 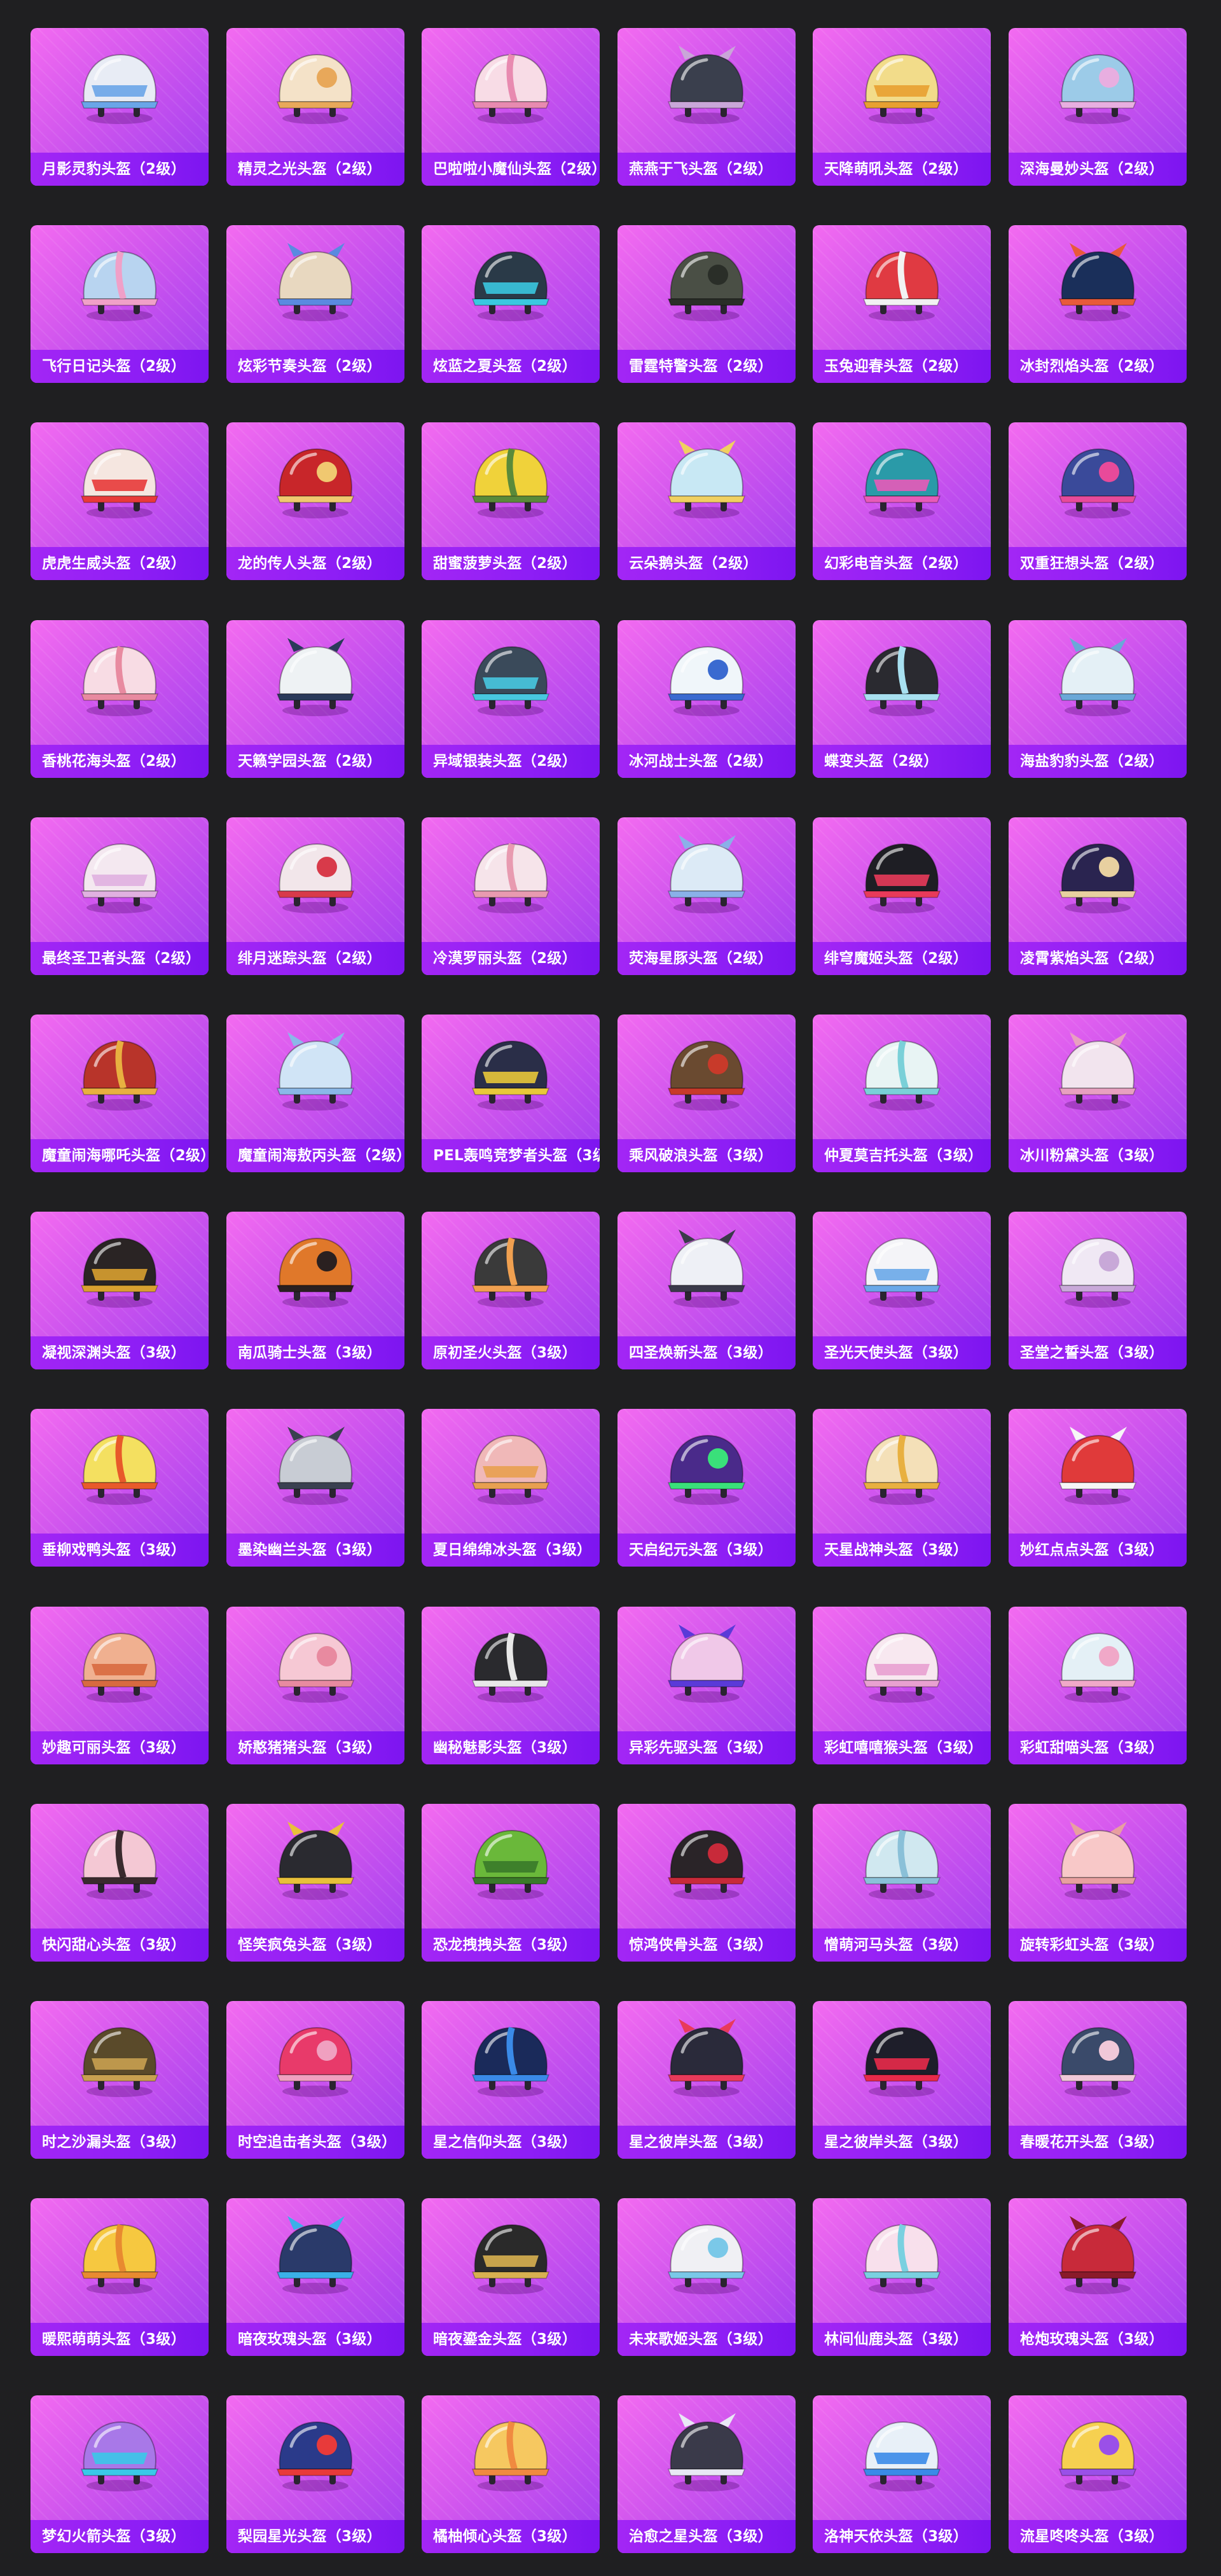 What do you see at coordinates (315, 2474) in the screenshot?
I see `helmet-card: 梨园星光头盔（3级）` at bounding box center [315, 2474].